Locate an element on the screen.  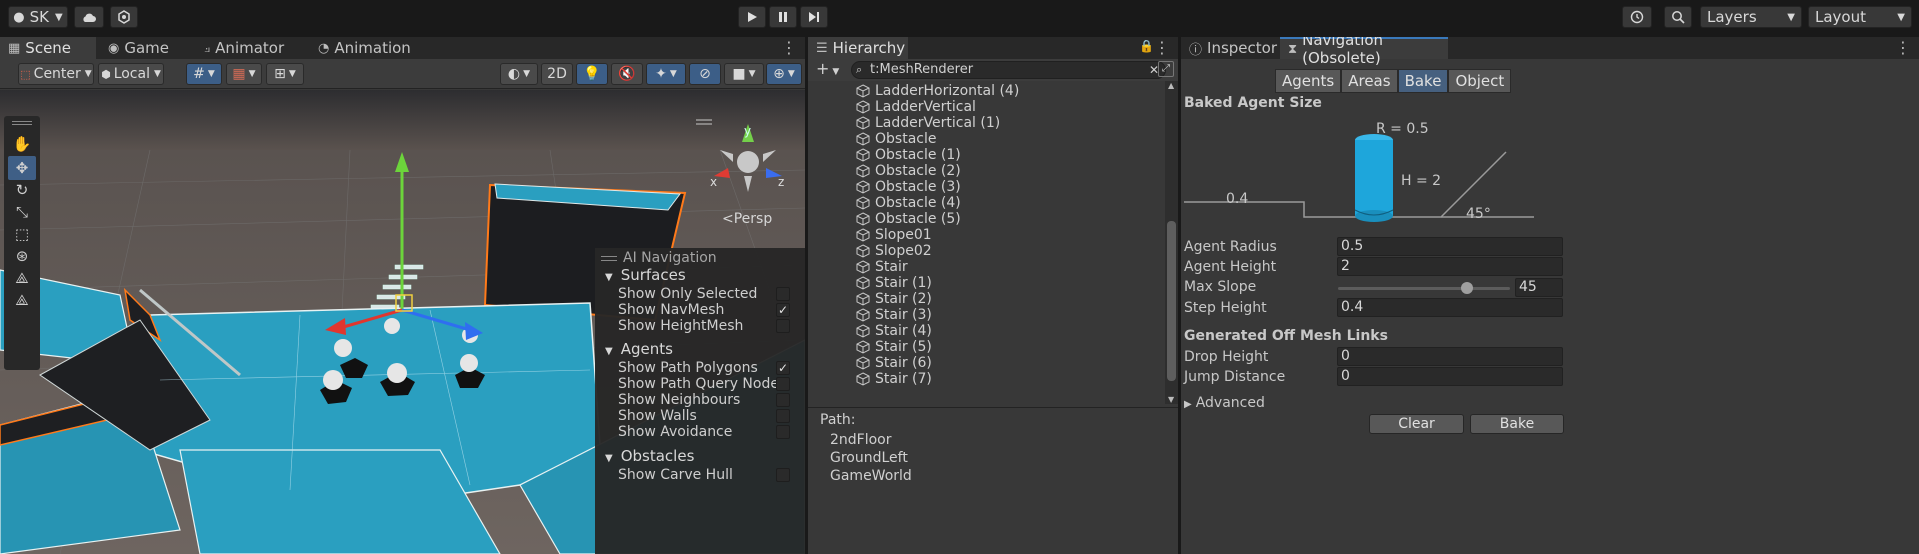
services-button is located at coordinates (124, 17).